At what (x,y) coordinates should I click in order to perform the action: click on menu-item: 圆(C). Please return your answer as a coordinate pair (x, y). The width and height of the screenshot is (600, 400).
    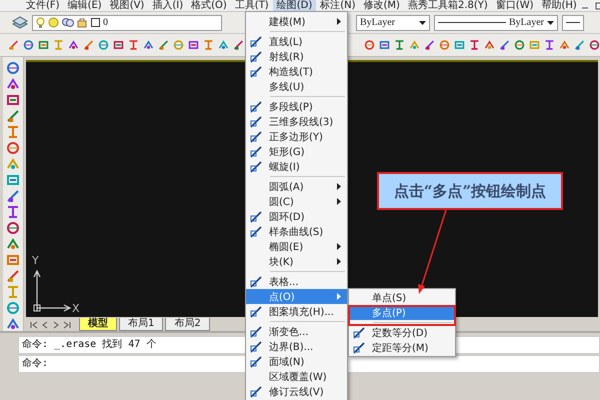
    Looking at the image, I should click on (296, 201).